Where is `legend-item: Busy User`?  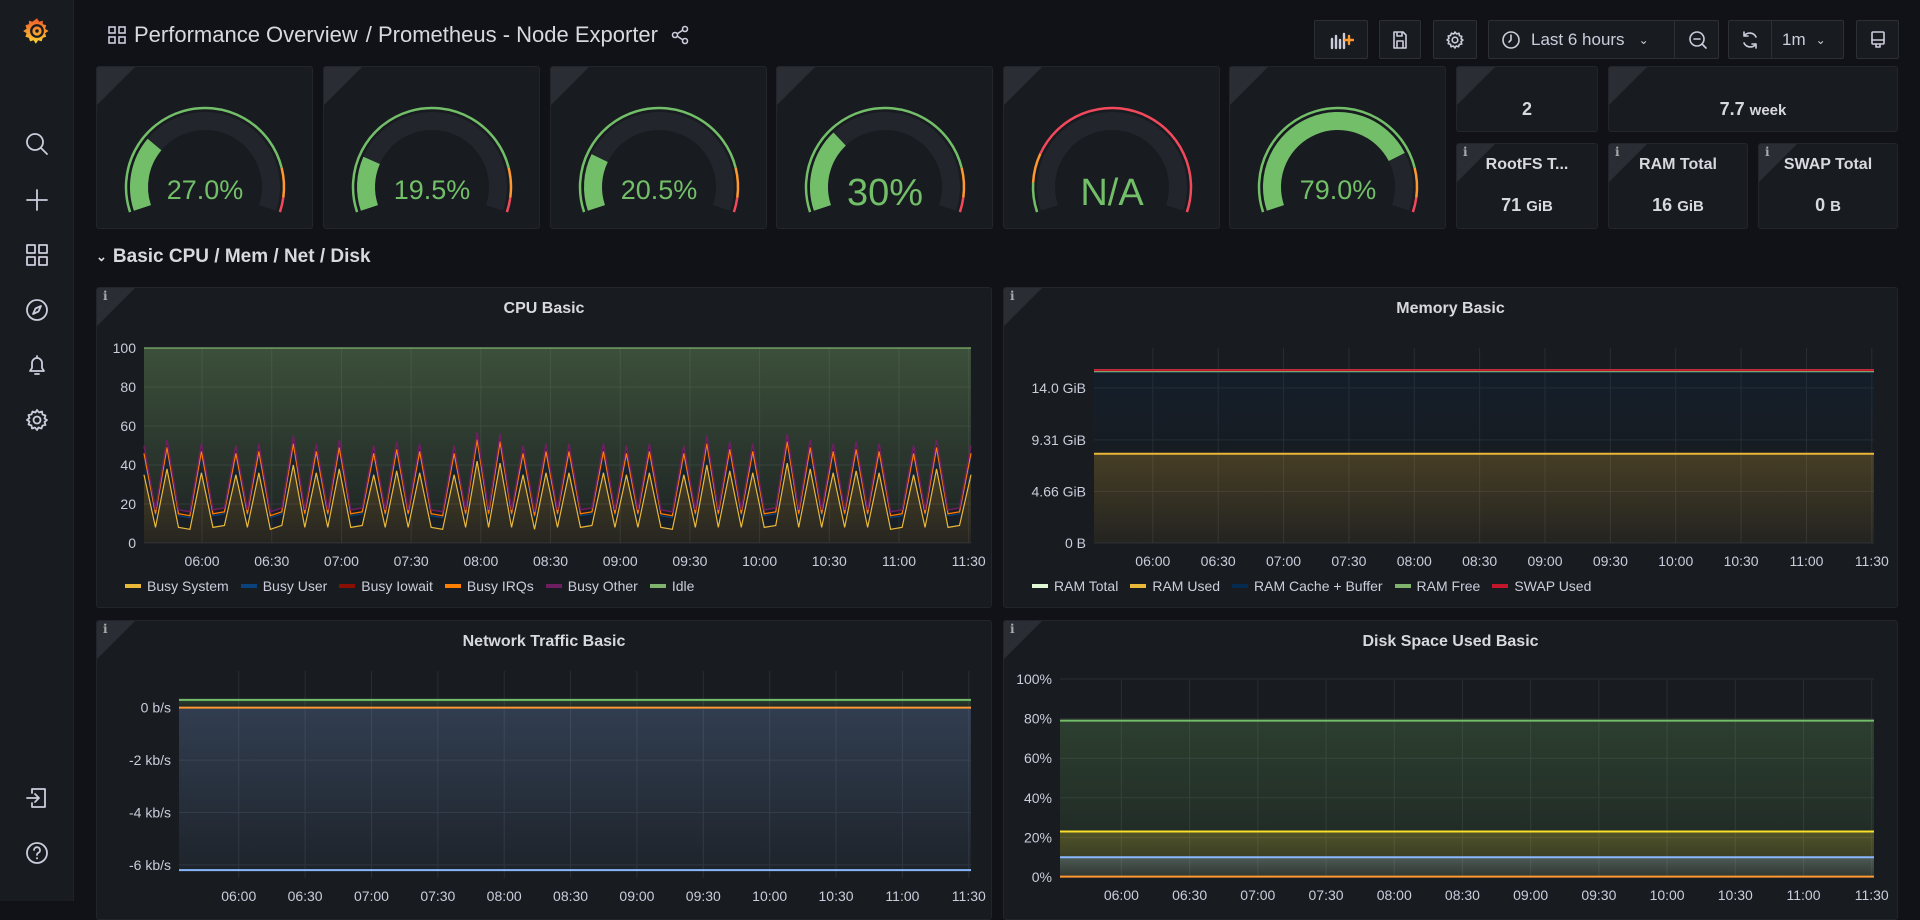 legend-item: Busy User is located at coordinates (284, 586).